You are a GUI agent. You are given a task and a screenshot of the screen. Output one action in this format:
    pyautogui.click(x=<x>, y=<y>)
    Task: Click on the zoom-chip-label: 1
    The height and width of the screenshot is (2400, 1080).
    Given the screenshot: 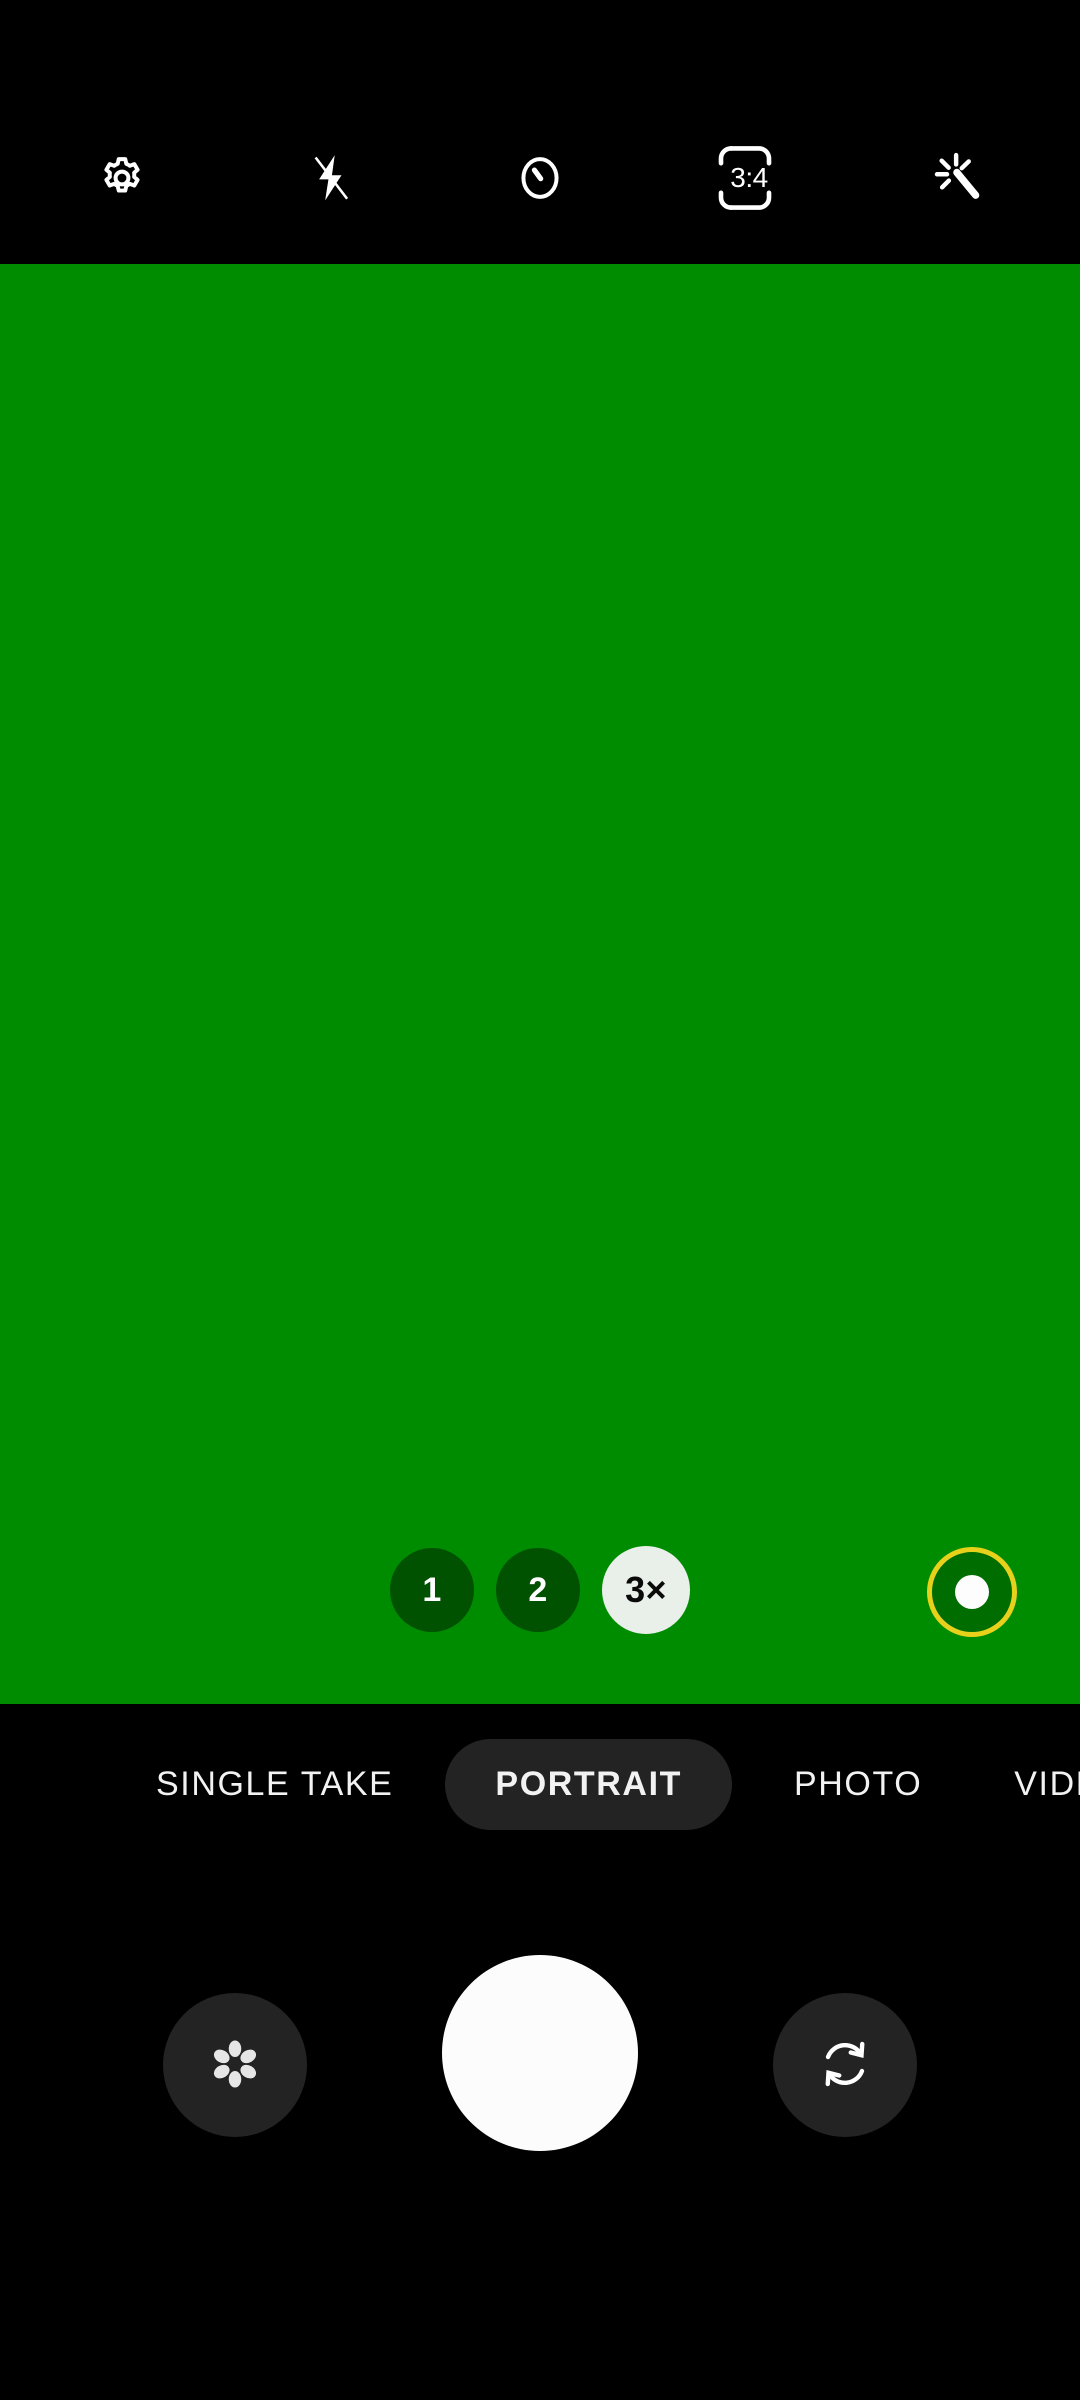 What is the action you would take?
    pyautogui.click(x=432, y=1589)
    